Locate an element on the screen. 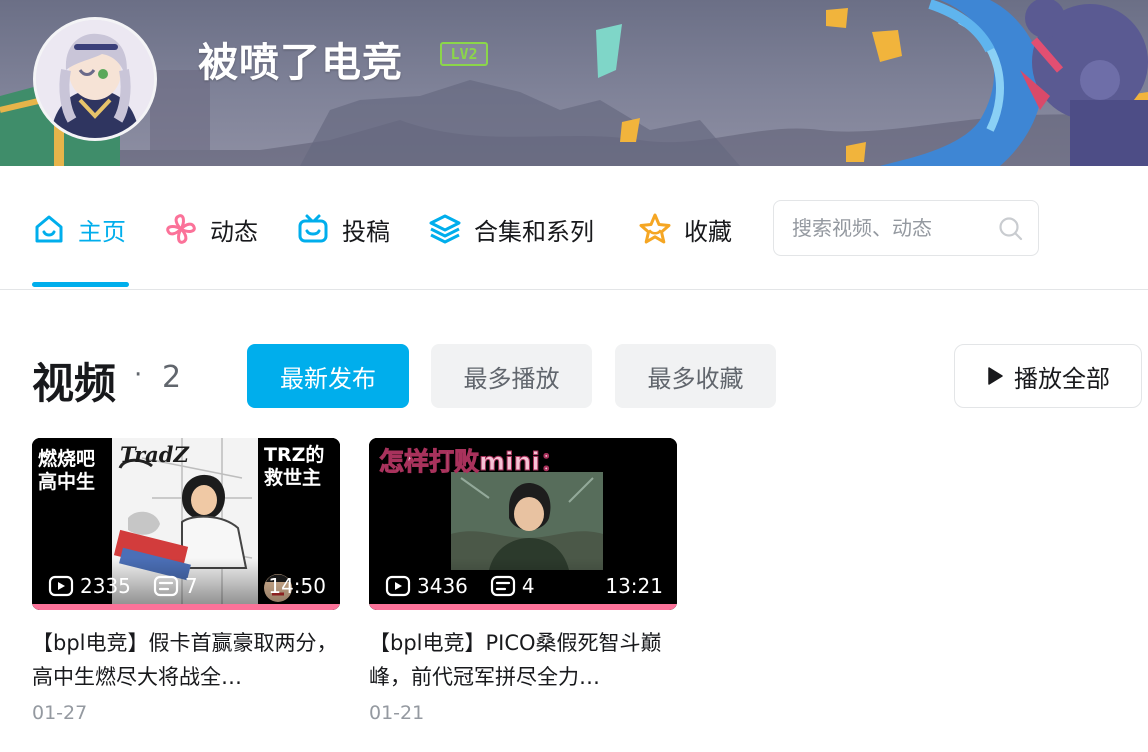 This screenshot has width=1148, height=752. tab-dynamics: 动态 is located at coordinates (211, 229).